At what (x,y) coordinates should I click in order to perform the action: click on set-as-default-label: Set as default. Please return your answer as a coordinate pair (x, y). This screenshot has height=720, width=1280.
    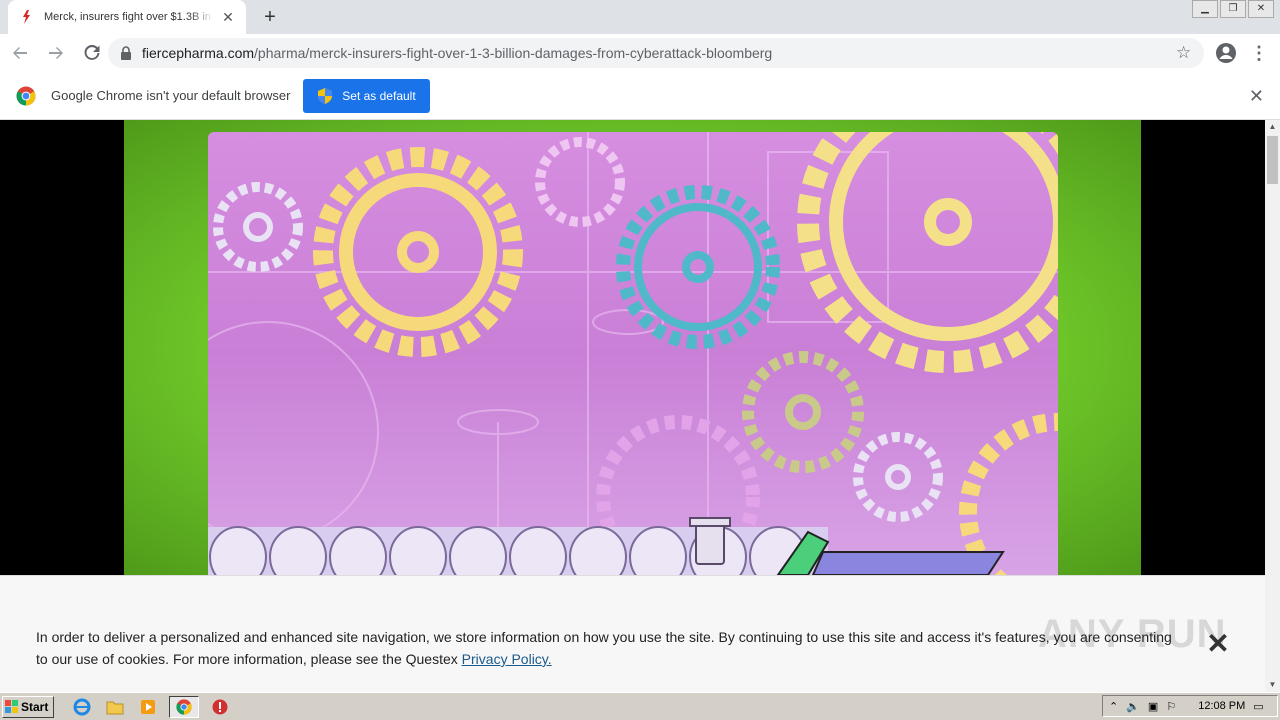
    Looking at the image, I should click on (379, 95).